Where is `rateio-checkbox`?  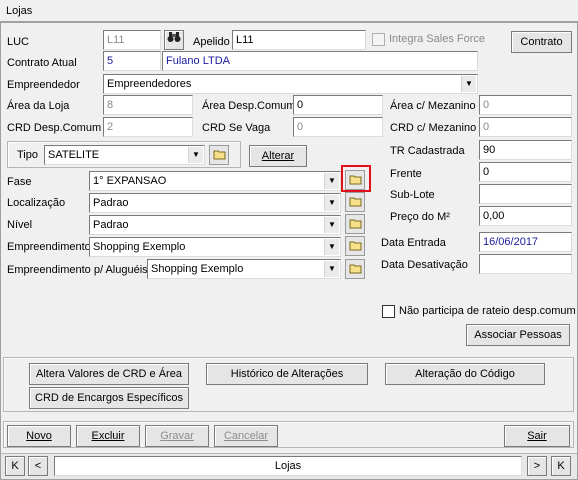
rateio-checkbox is located at coordinates (388, 311).